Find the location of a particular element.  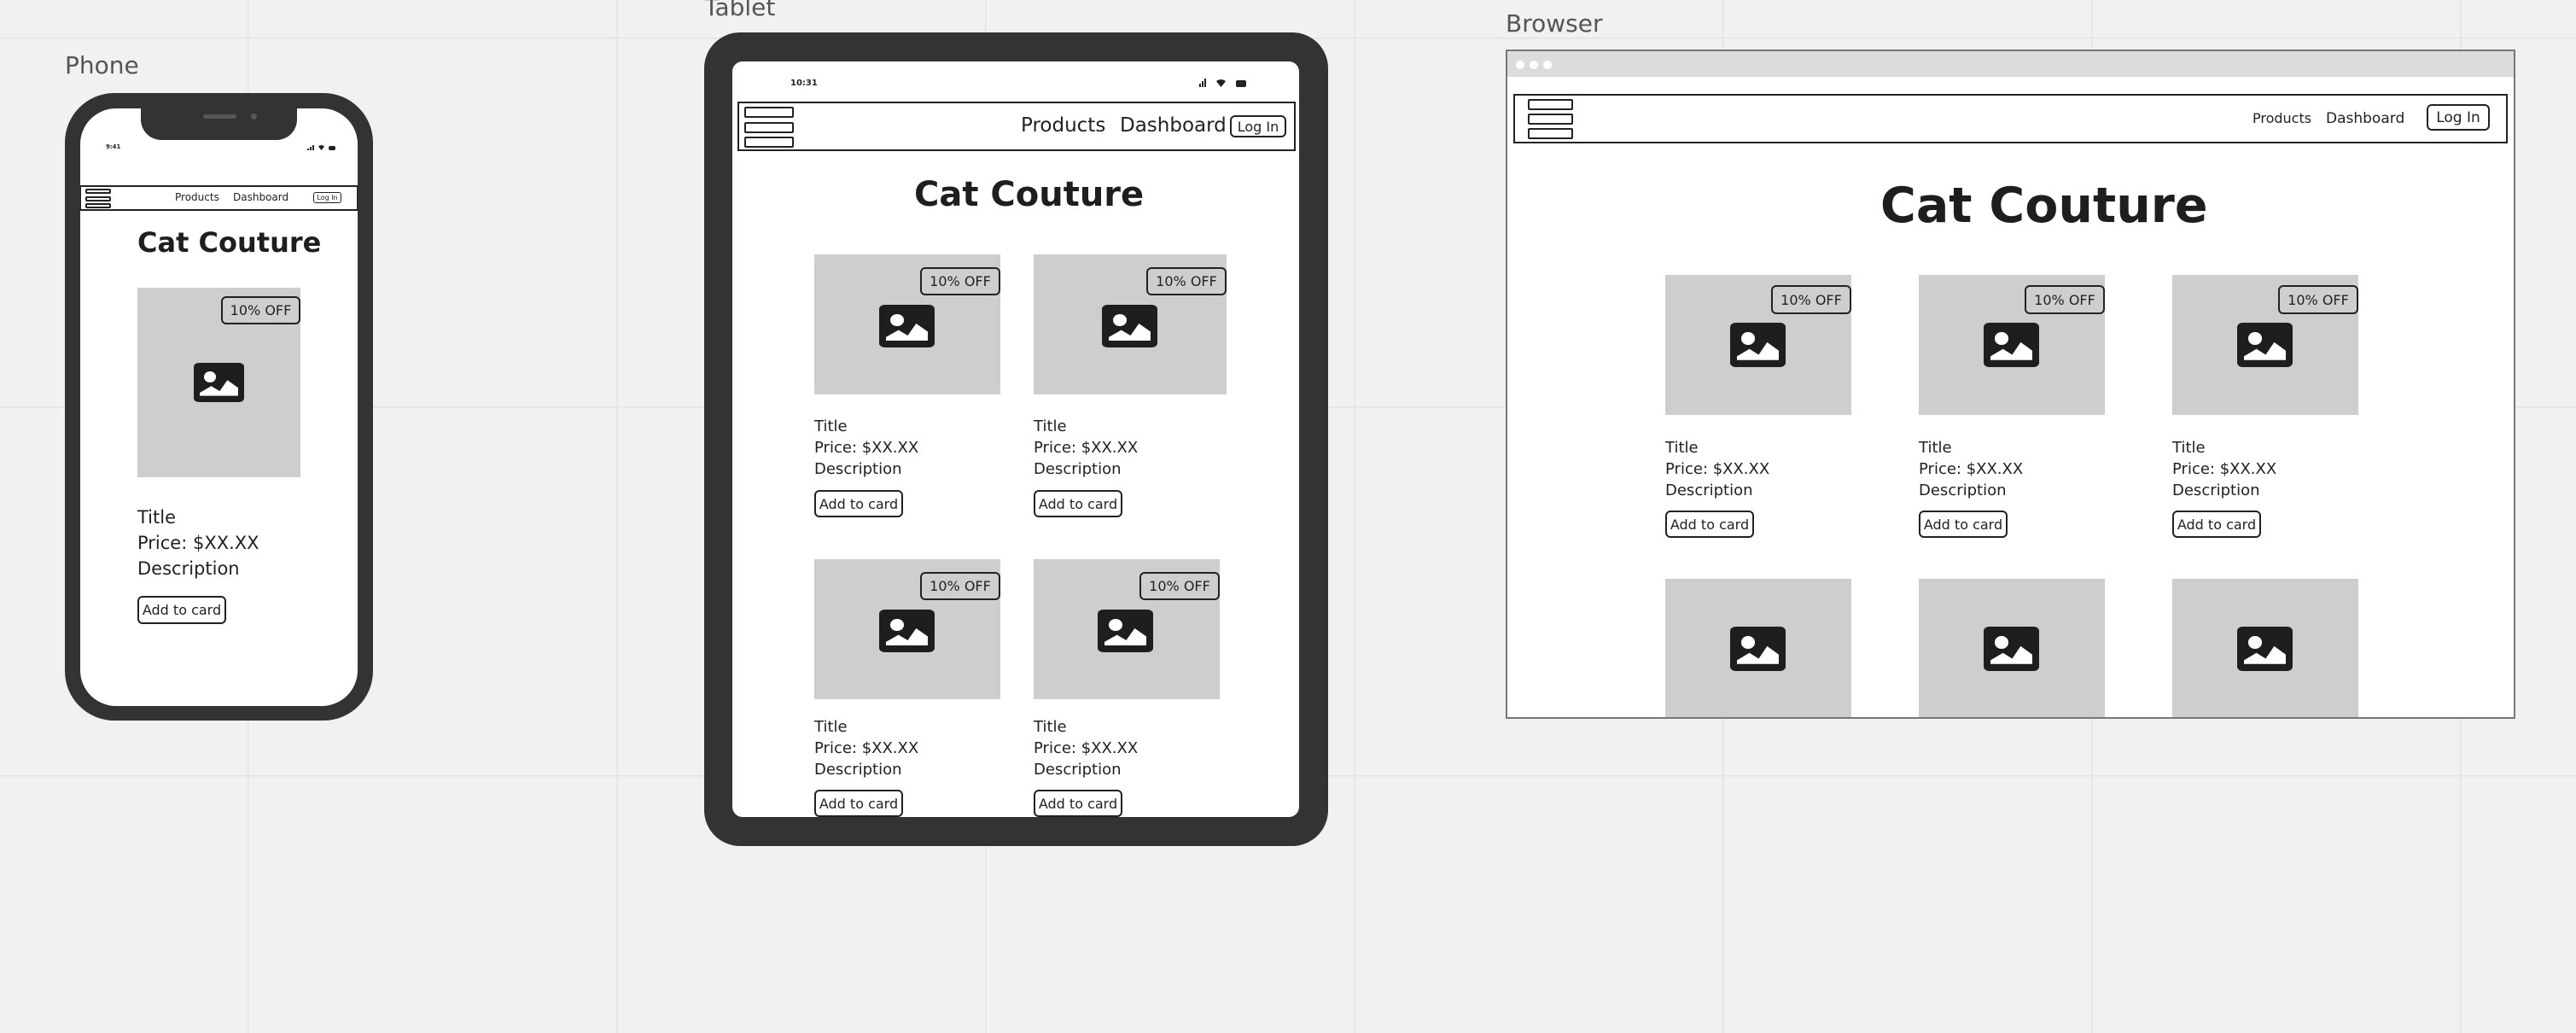

battery-icon is located at coordinates (1241, 83).